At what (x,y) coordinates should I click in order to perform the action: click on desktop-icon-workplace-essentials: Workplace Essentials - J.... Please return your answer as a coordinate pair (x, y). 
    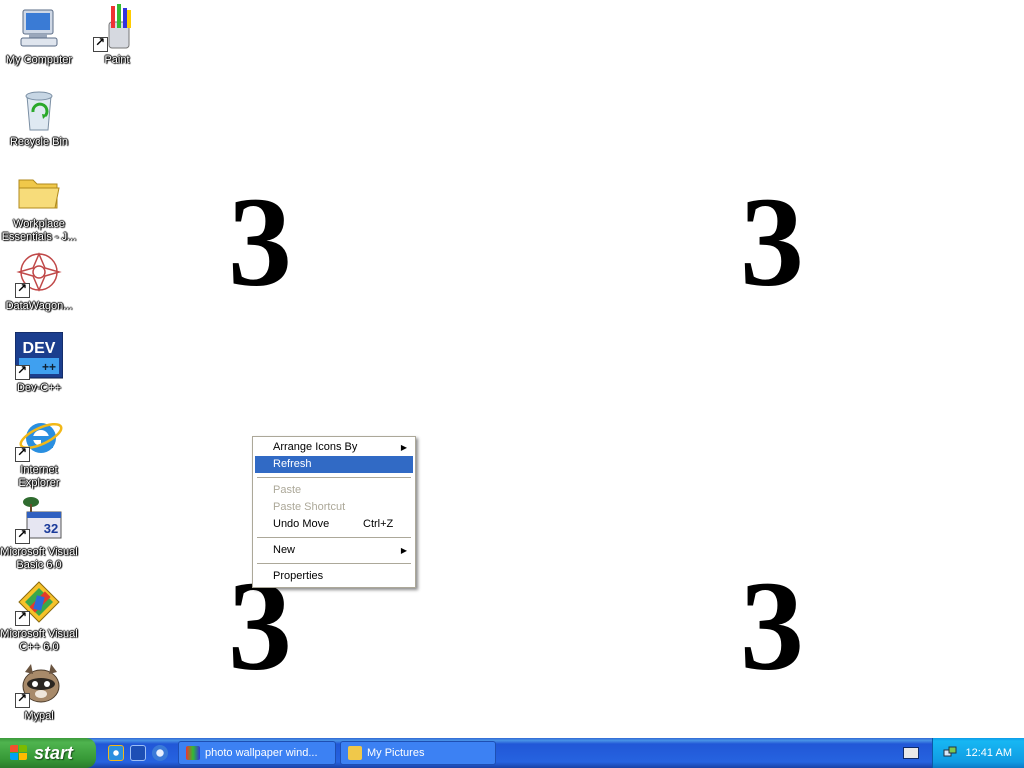
    Looking at the image, I should click on (39, 206).